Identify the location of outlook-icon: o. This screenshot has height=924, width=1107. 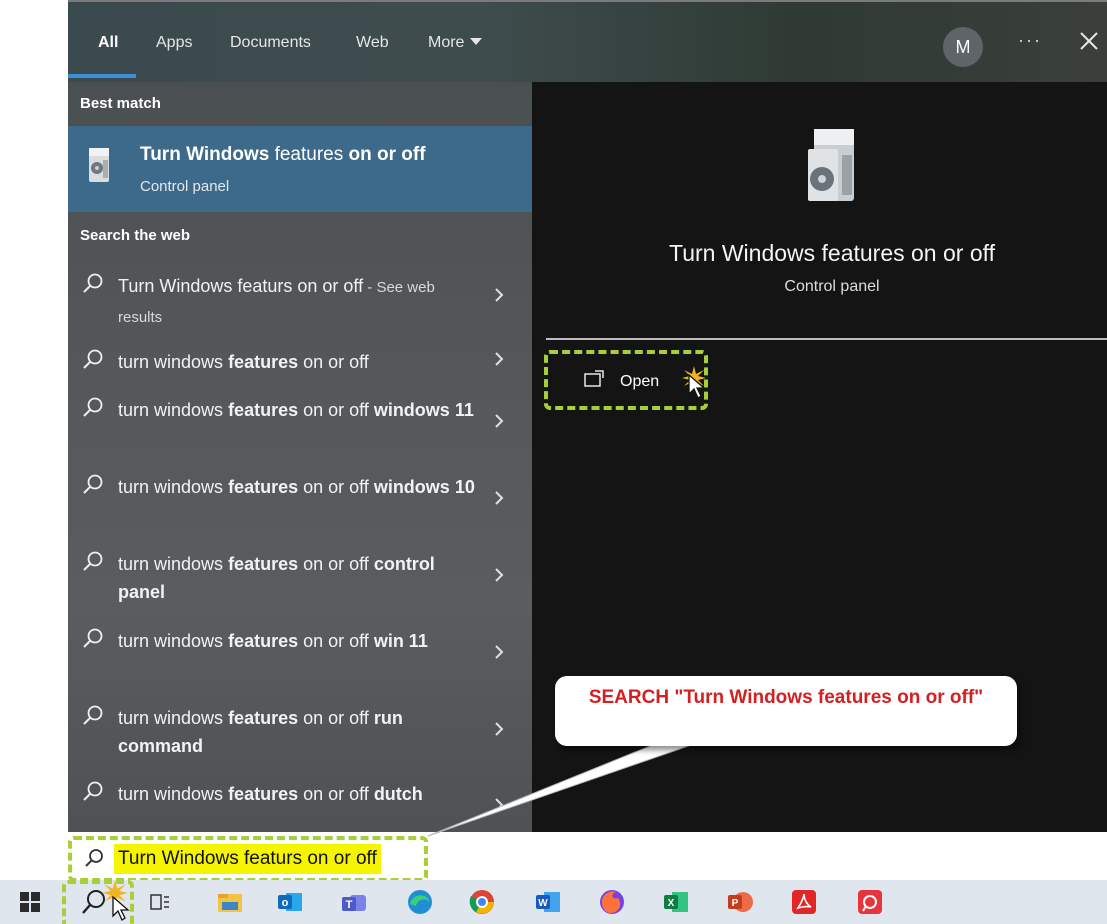
(290, 902).